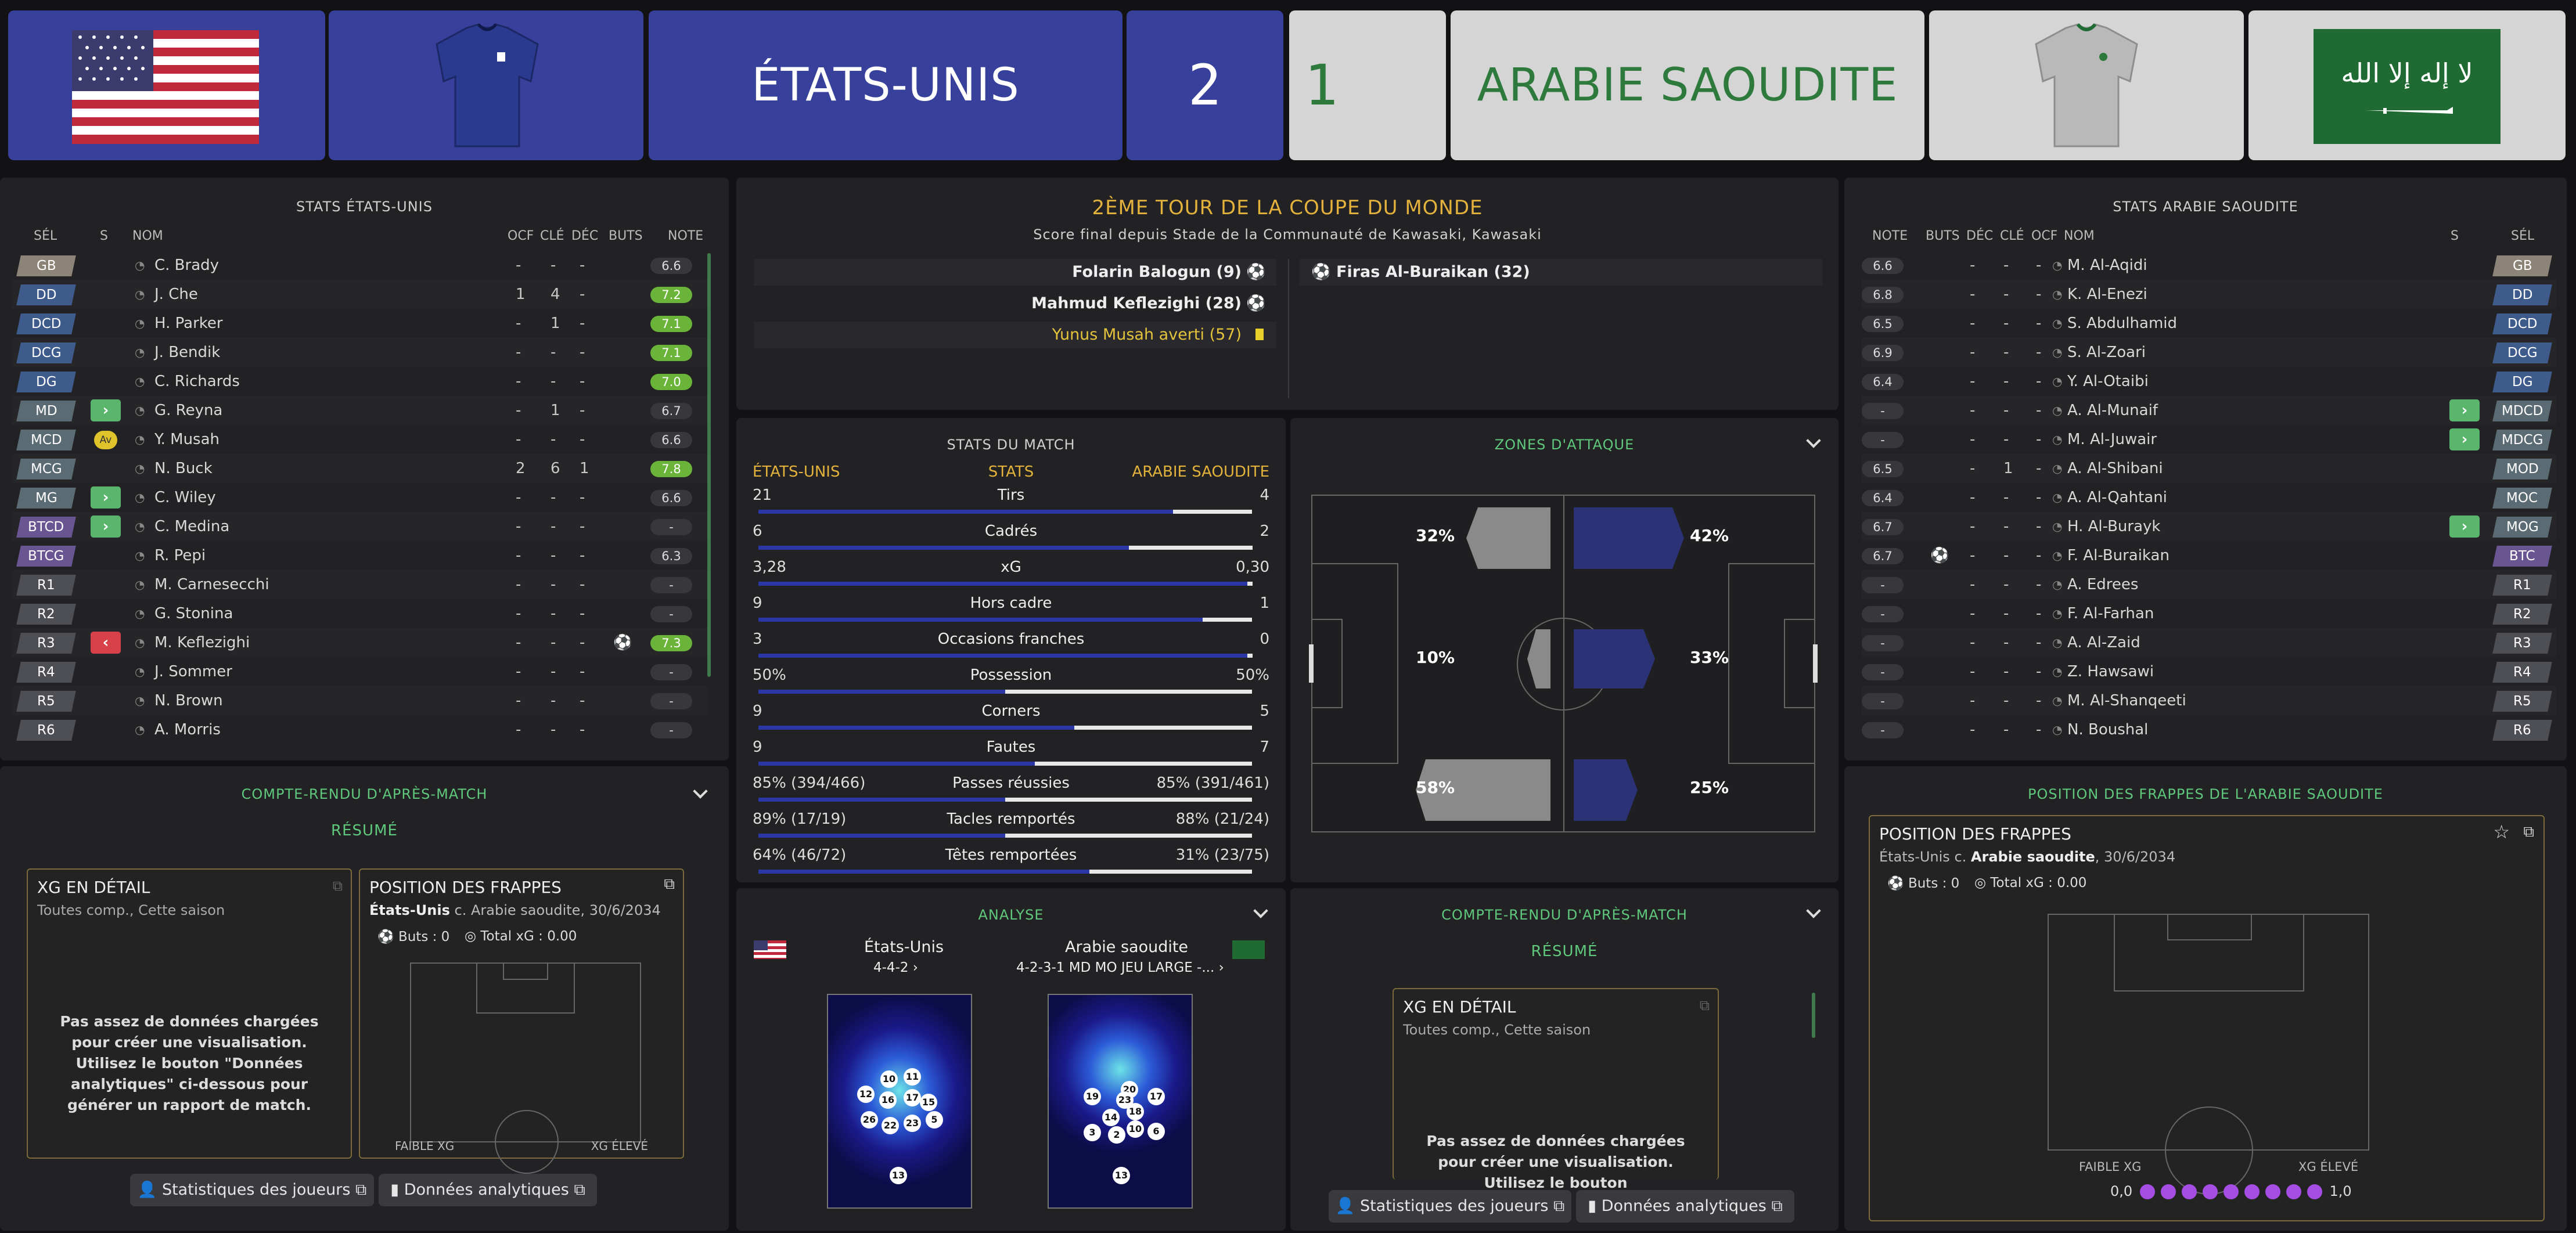 Image resolution: width=2576 pixels, height=1233 pixels. I want to click on player-row: MCD Av ◔ Y. Musah - - - 6.6, so click(360, 439).